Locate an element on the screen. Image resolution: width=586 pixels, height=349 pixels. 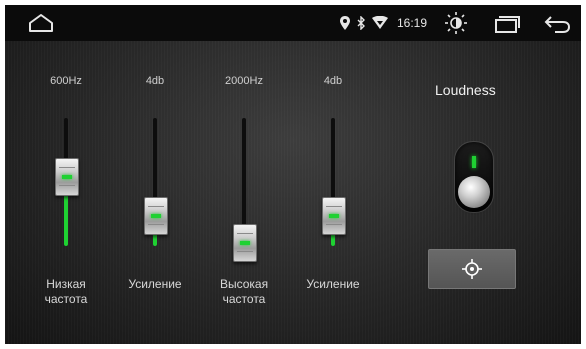
back-icon is located at coordinates (557, 24).